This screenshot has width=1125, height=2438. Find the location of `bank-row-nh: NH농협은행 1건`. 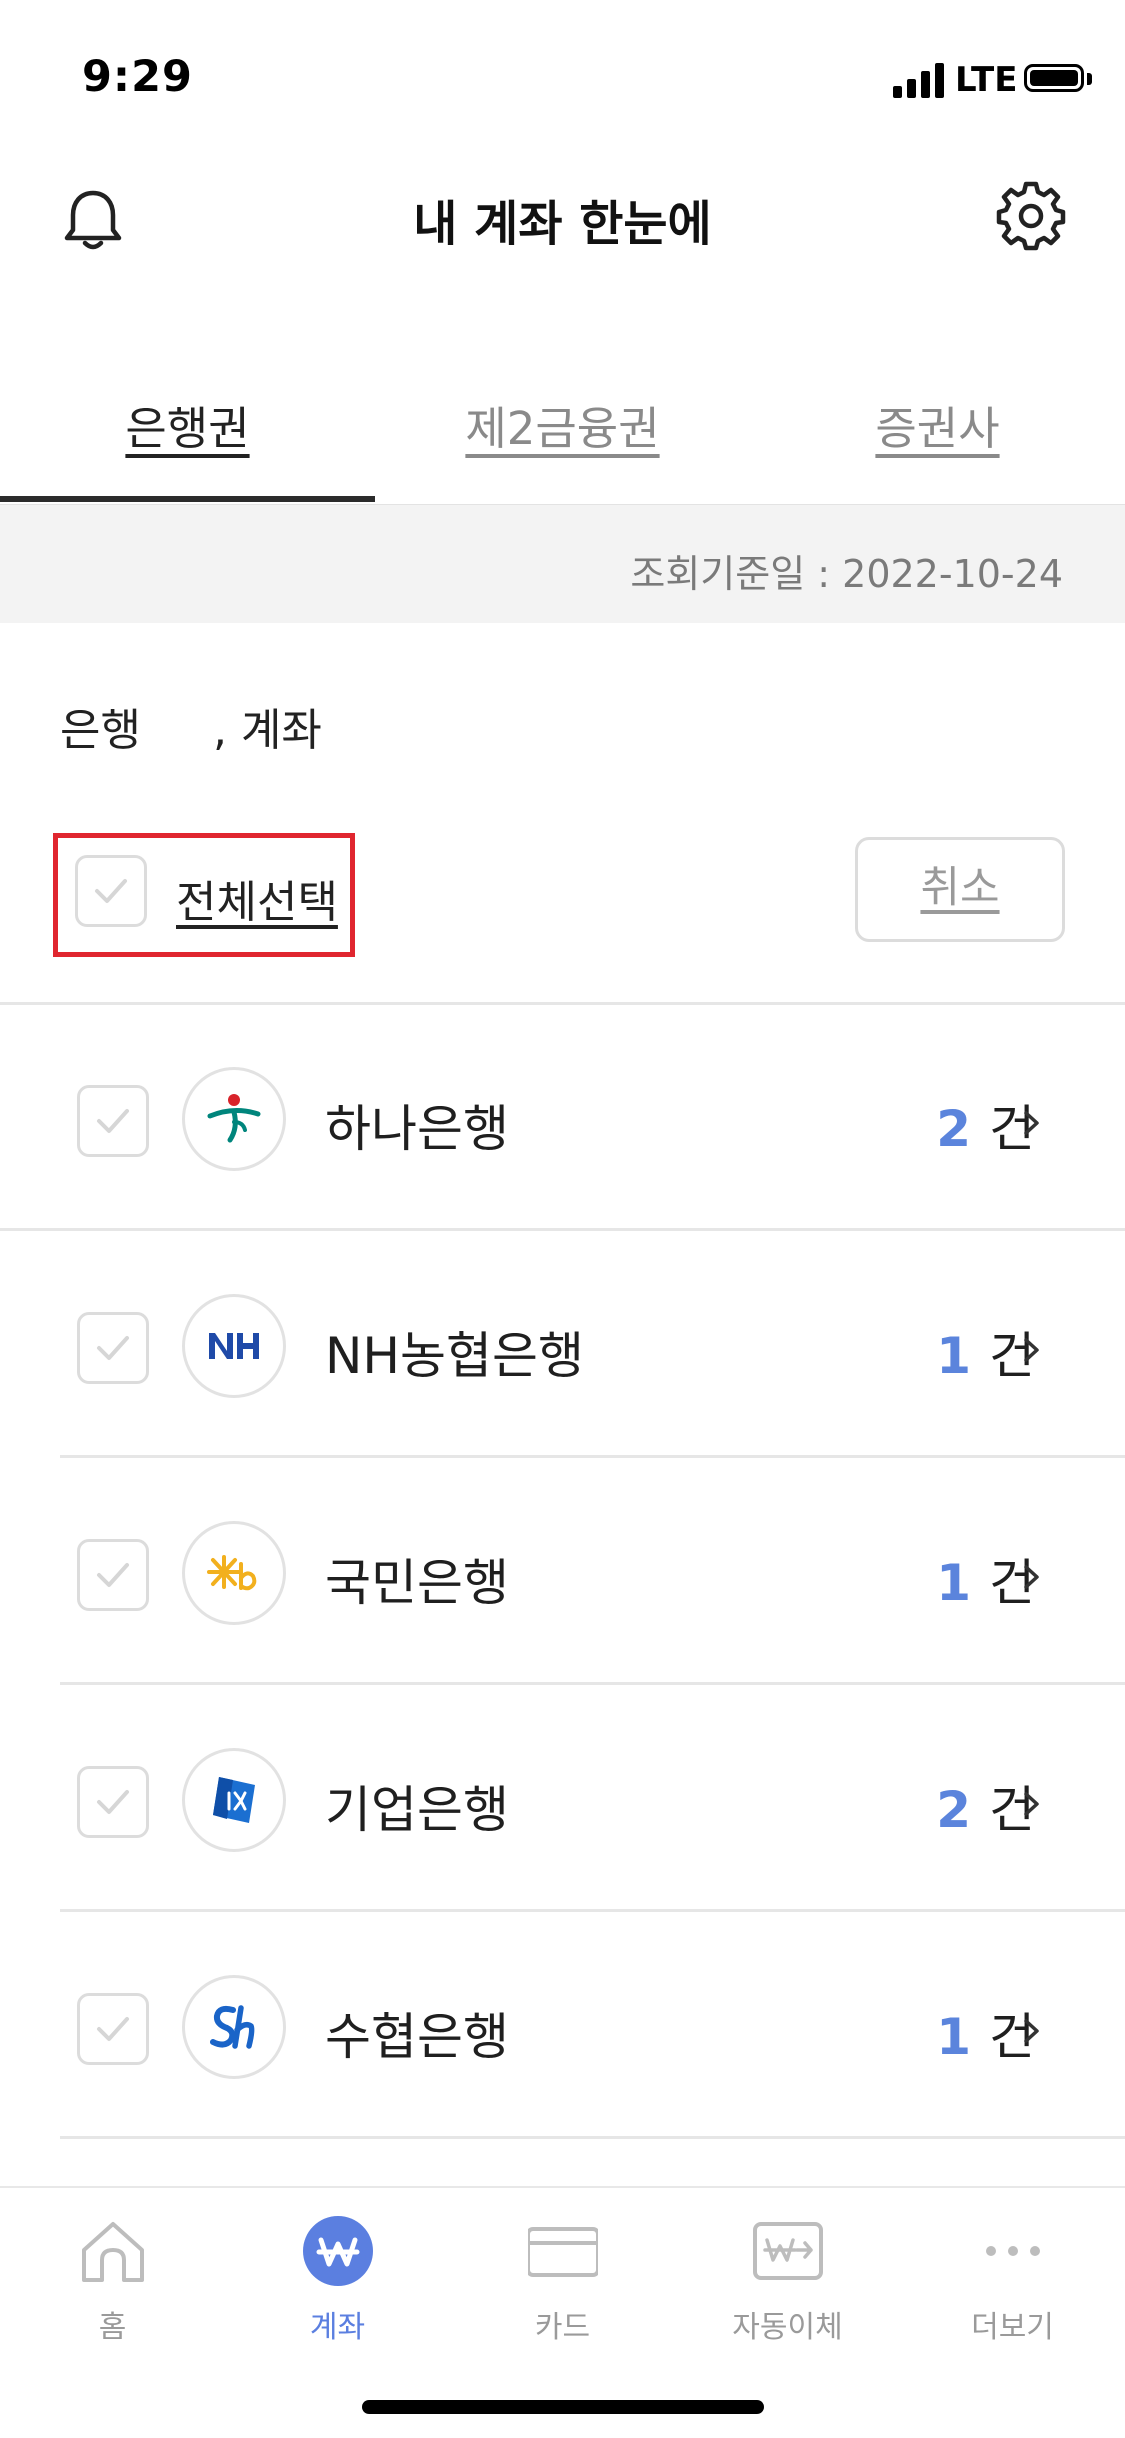

bank-row-nh: NH농협은행 1건 is located at coordinates (562, 1345).